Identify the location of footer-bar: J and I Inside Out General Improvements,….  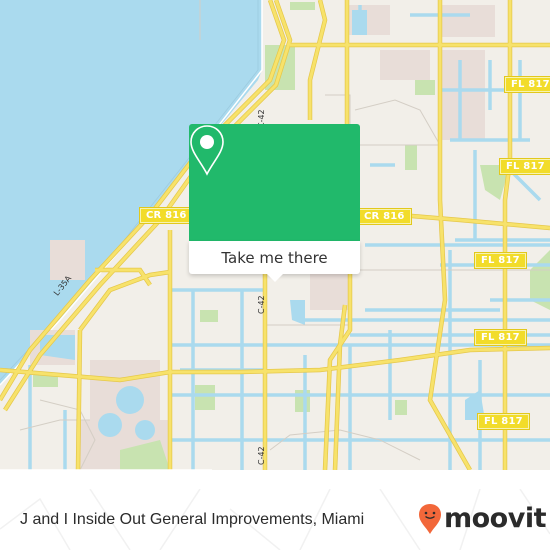
(275, 519).